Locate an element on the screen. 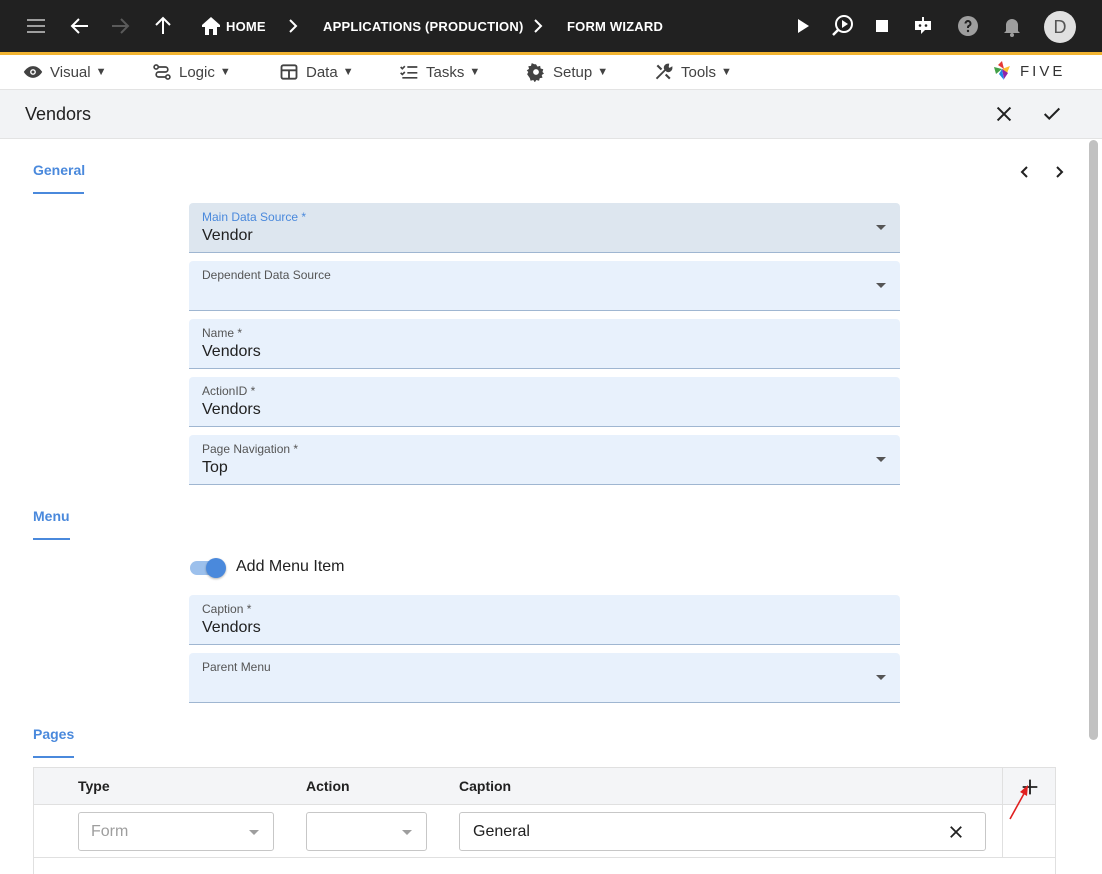  parent-menu-select: Parent Menu is located at coordinates (544, 678).